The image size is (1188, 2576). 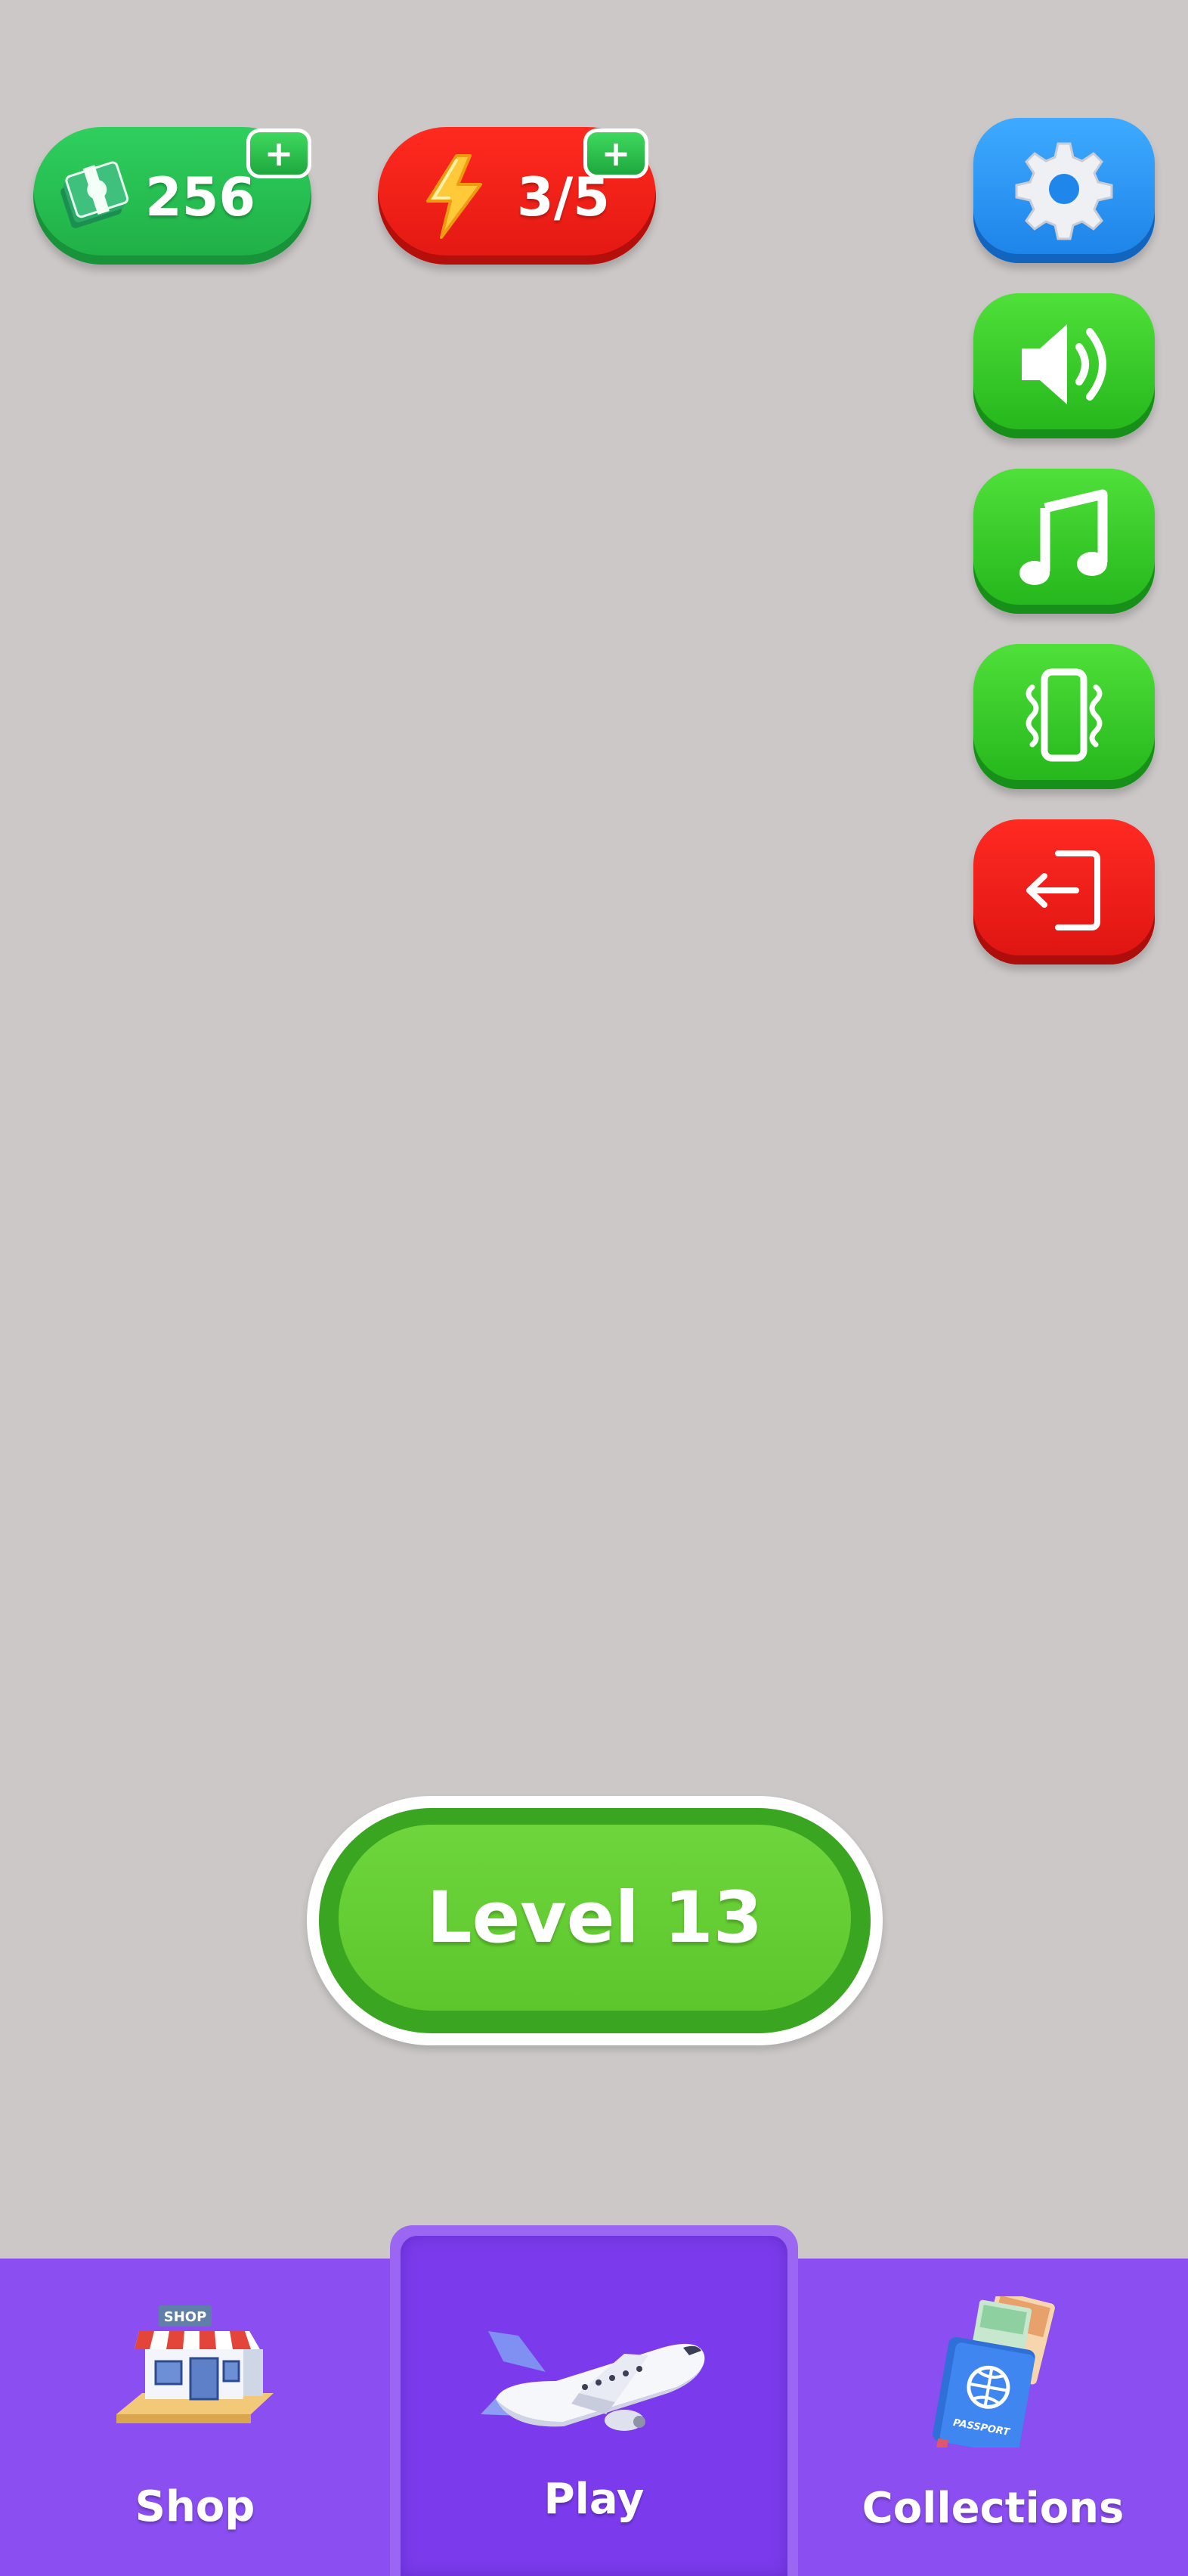 I want to click on tab-shop: SHOP Shop, so click(x=195, y=2417).